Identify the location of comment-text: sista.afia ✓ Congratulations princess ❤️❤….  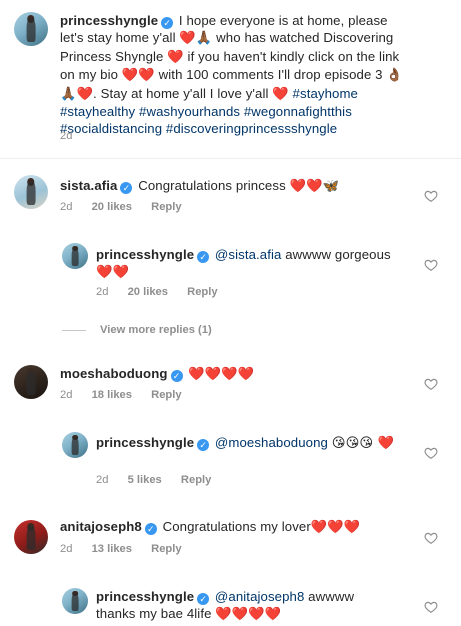
(230, 186).